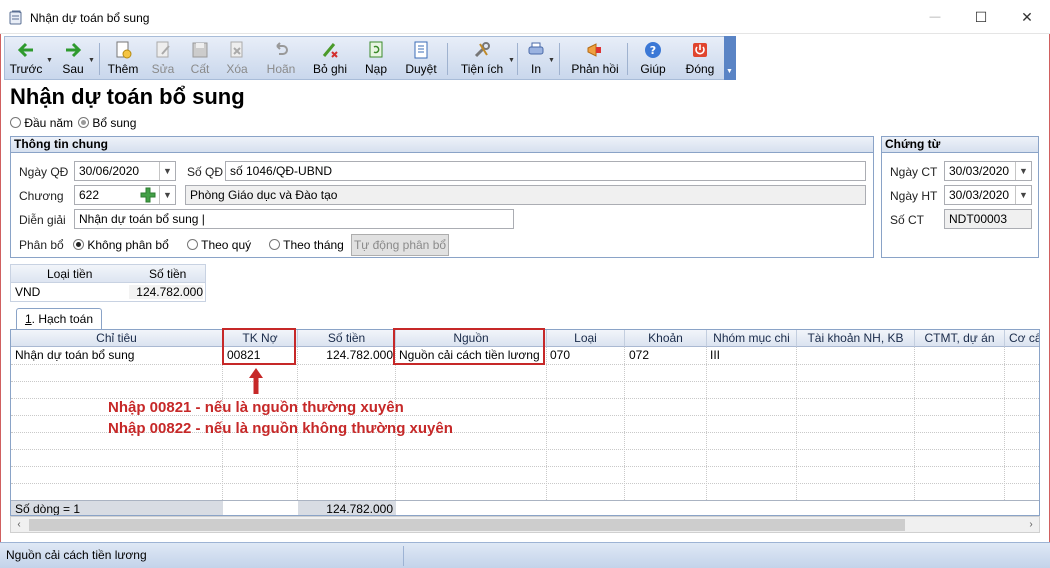 The height and width of the screenshot is (568, 1050). Describe the element at coordinates (856, 338) in the screenshot. I see `column-header: Tài khoản NH, KB` at that location.